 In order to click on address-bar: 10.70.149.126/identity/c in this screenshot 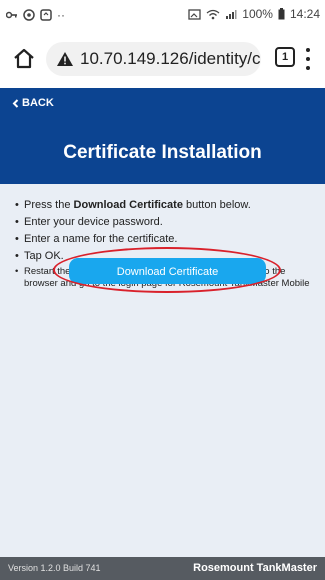, I will do `click(153, 59)`.